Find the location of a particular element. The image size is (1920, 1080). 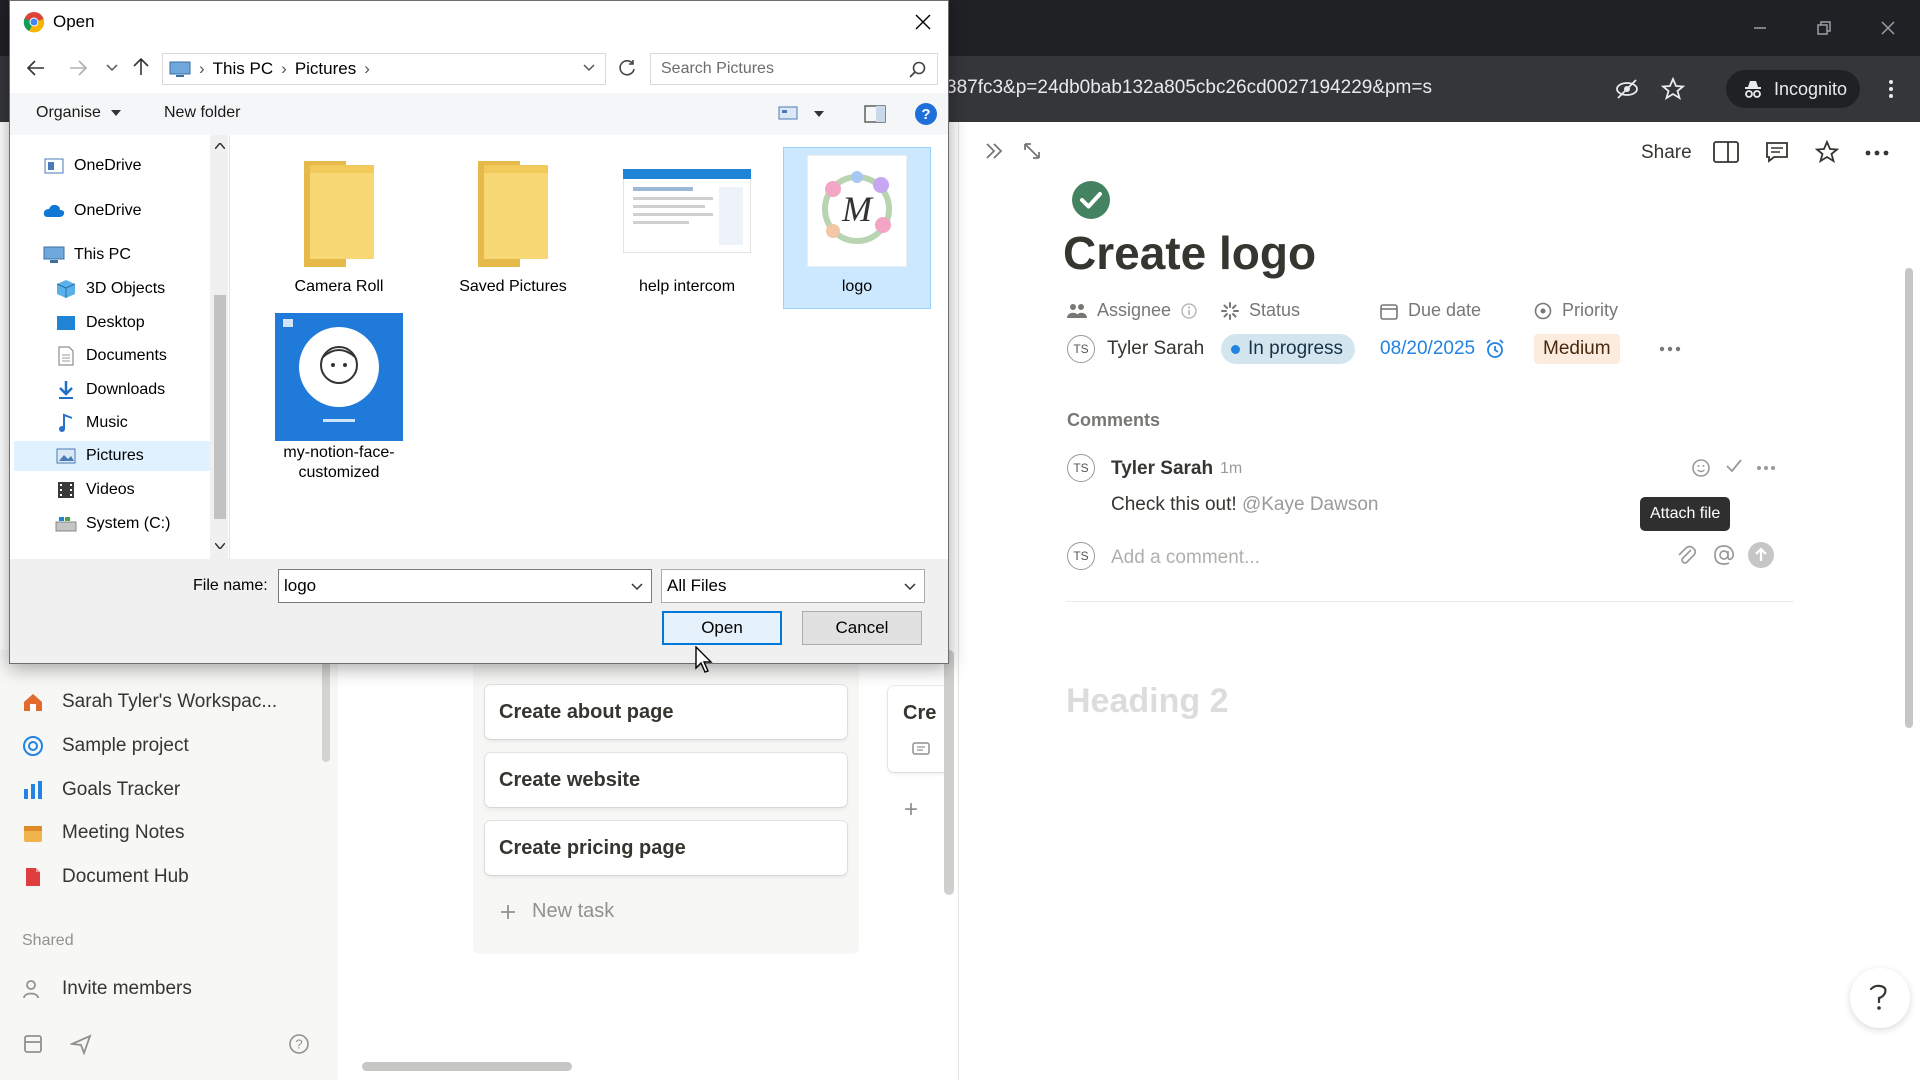

file-name: help intercom is located at coordinates (687, 286).